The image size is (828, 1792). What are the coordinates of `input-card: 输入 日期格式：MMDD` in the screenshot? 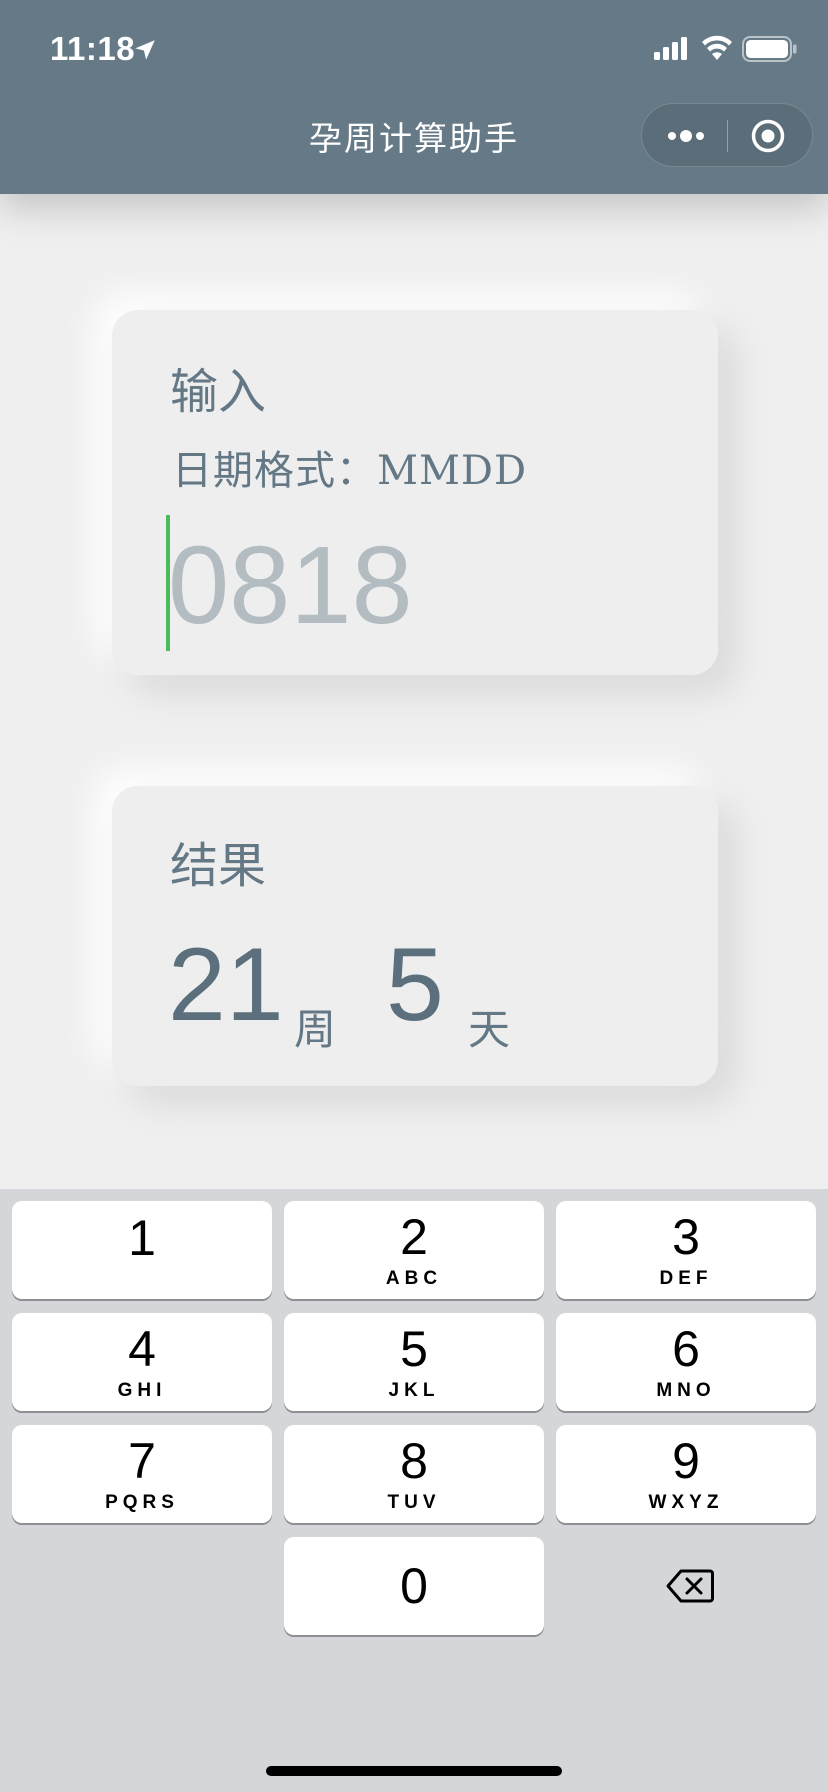 It's located at (415, 492).